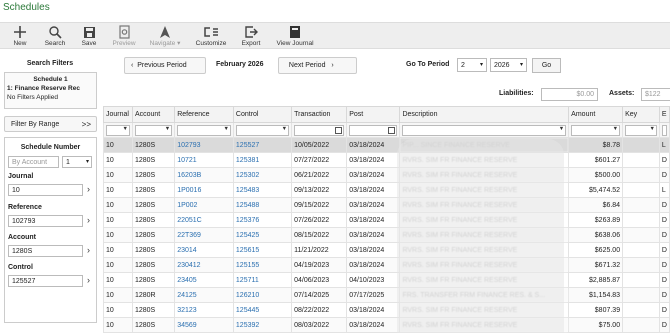  What do you see at coordinates (204, 205) in the screenshot?
I see `cell-reference: 1P002` at bounding box center [204, 205].